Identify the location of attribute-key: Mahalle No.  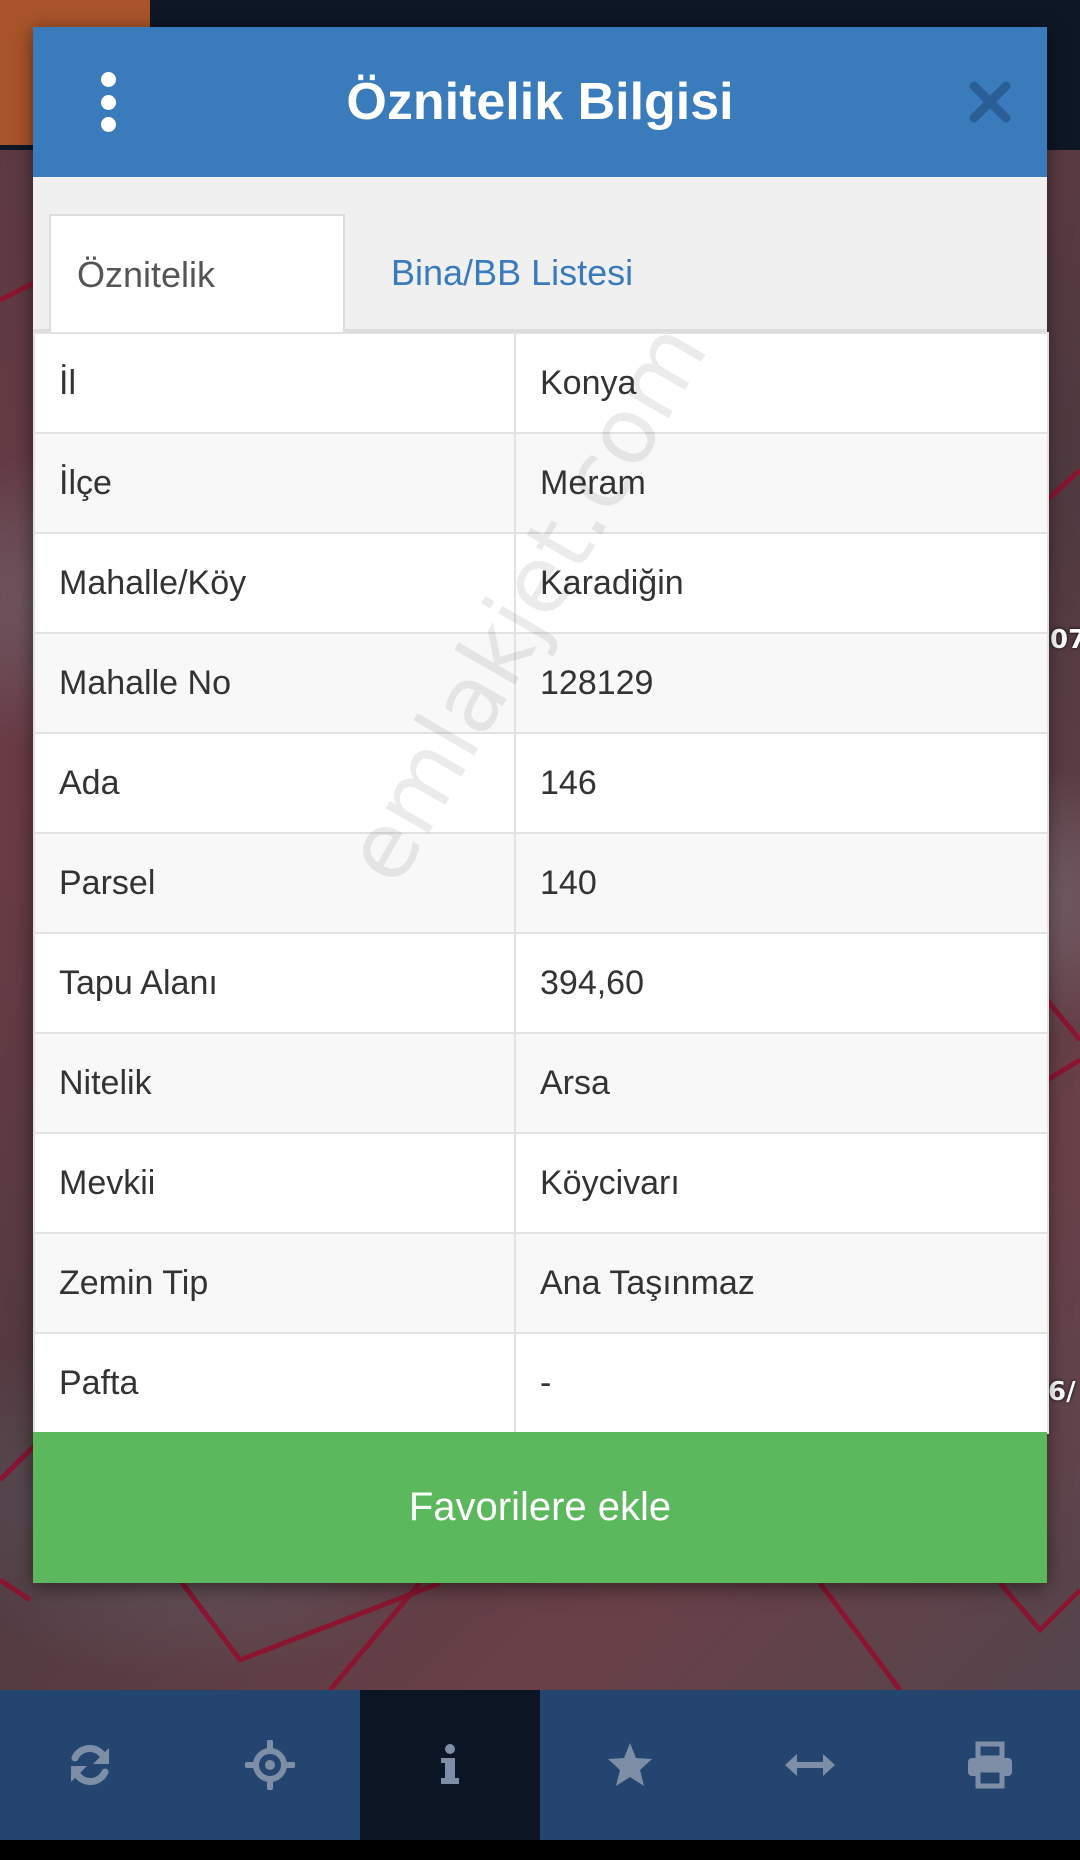
(274, 683).